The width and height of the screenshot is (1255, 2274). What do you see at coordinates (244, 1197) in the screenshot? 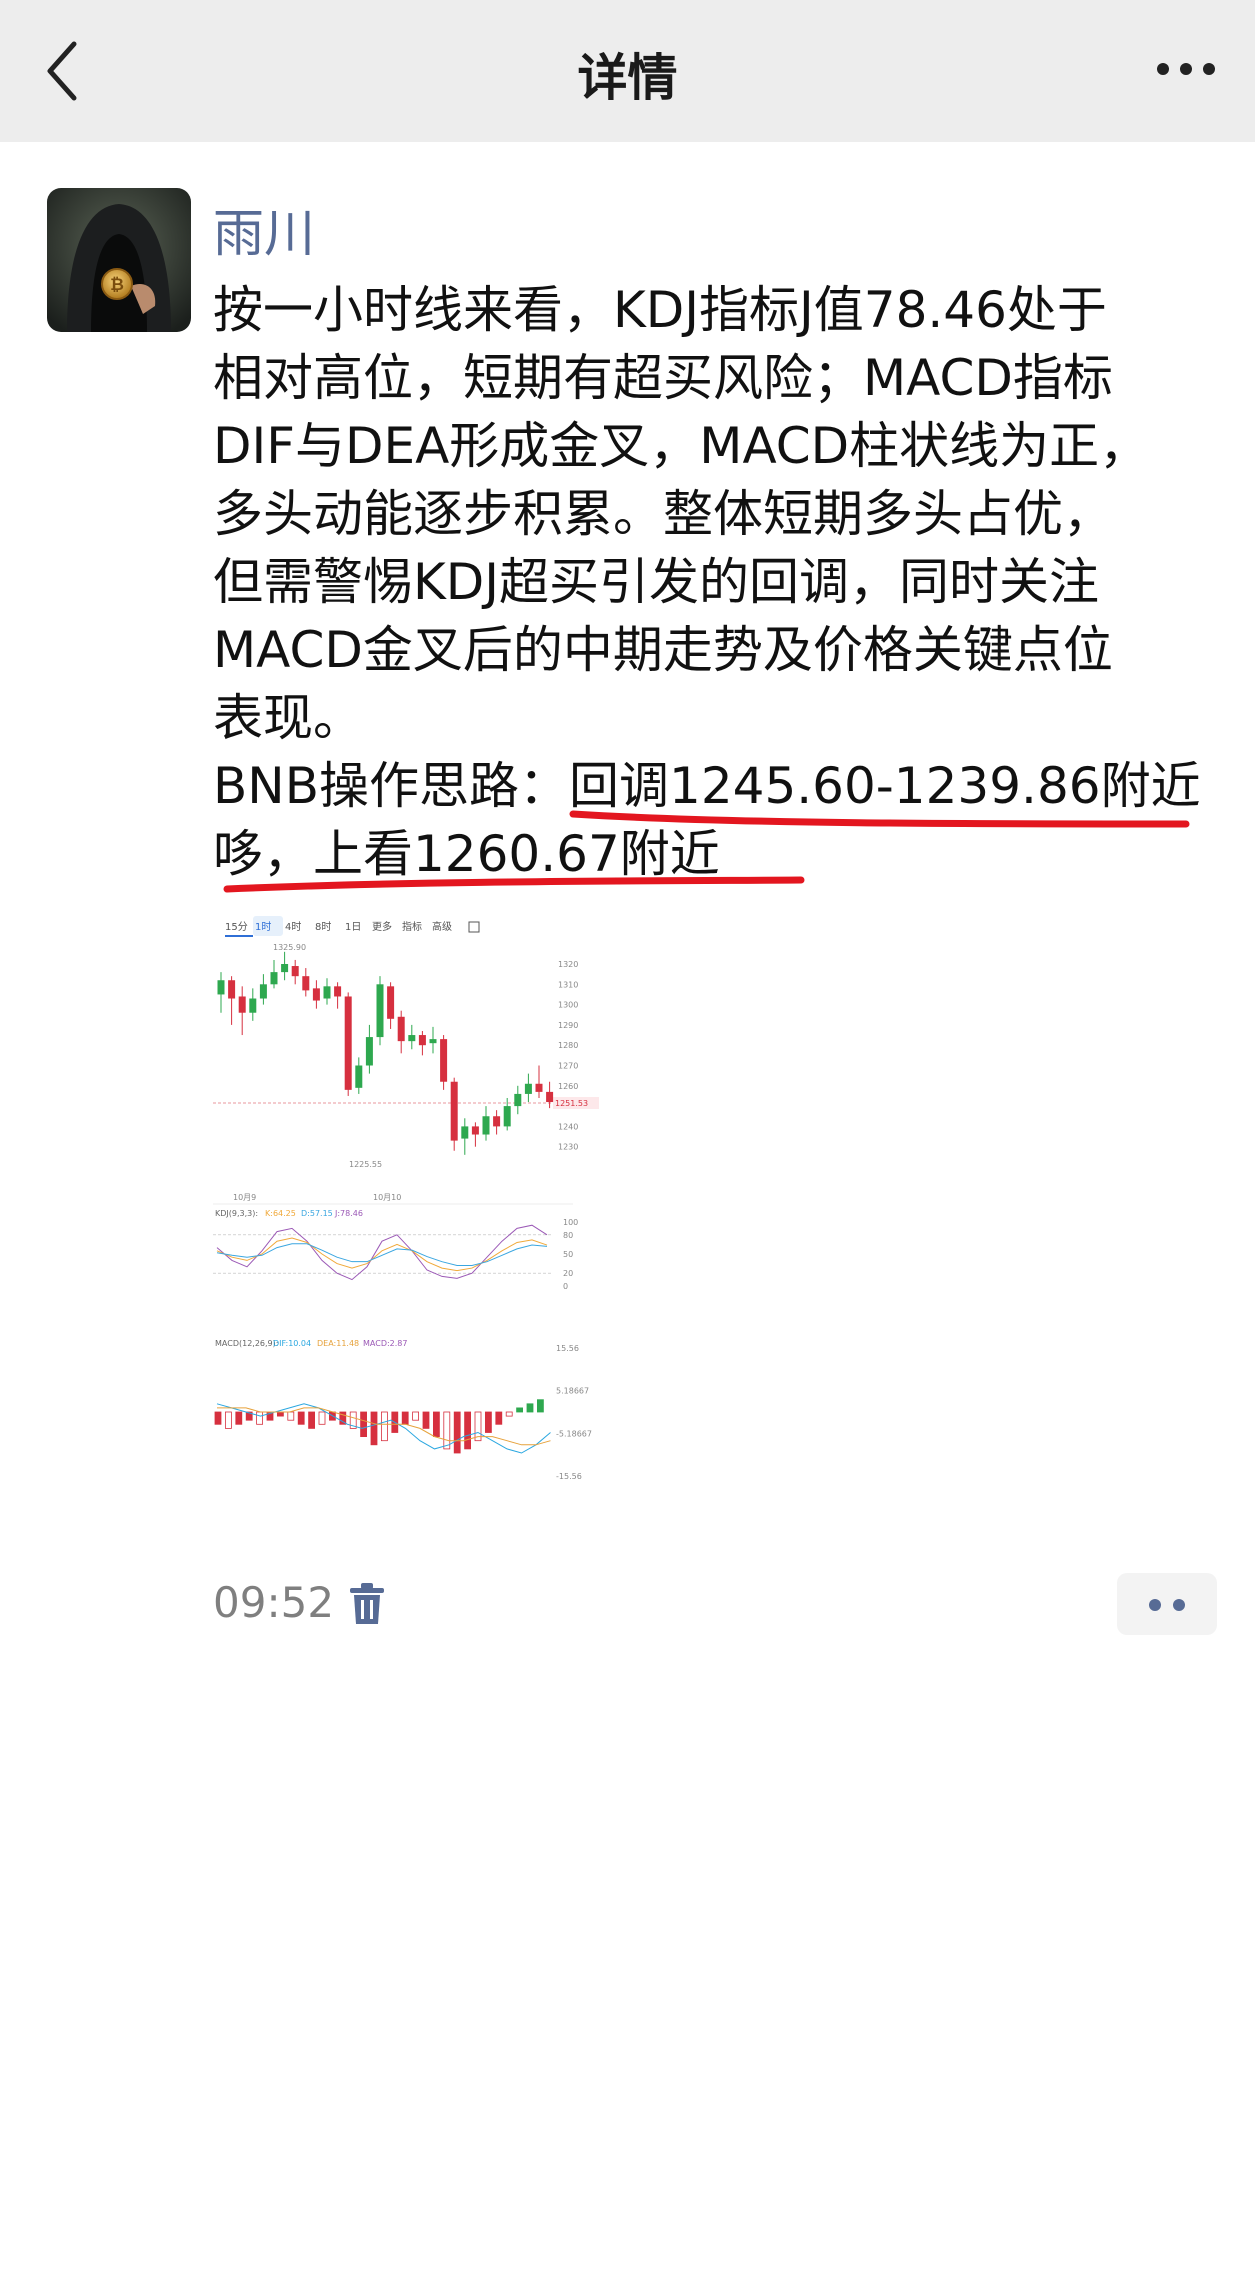
I see `date-label: 10月9` at bounding box center [244, 1197].